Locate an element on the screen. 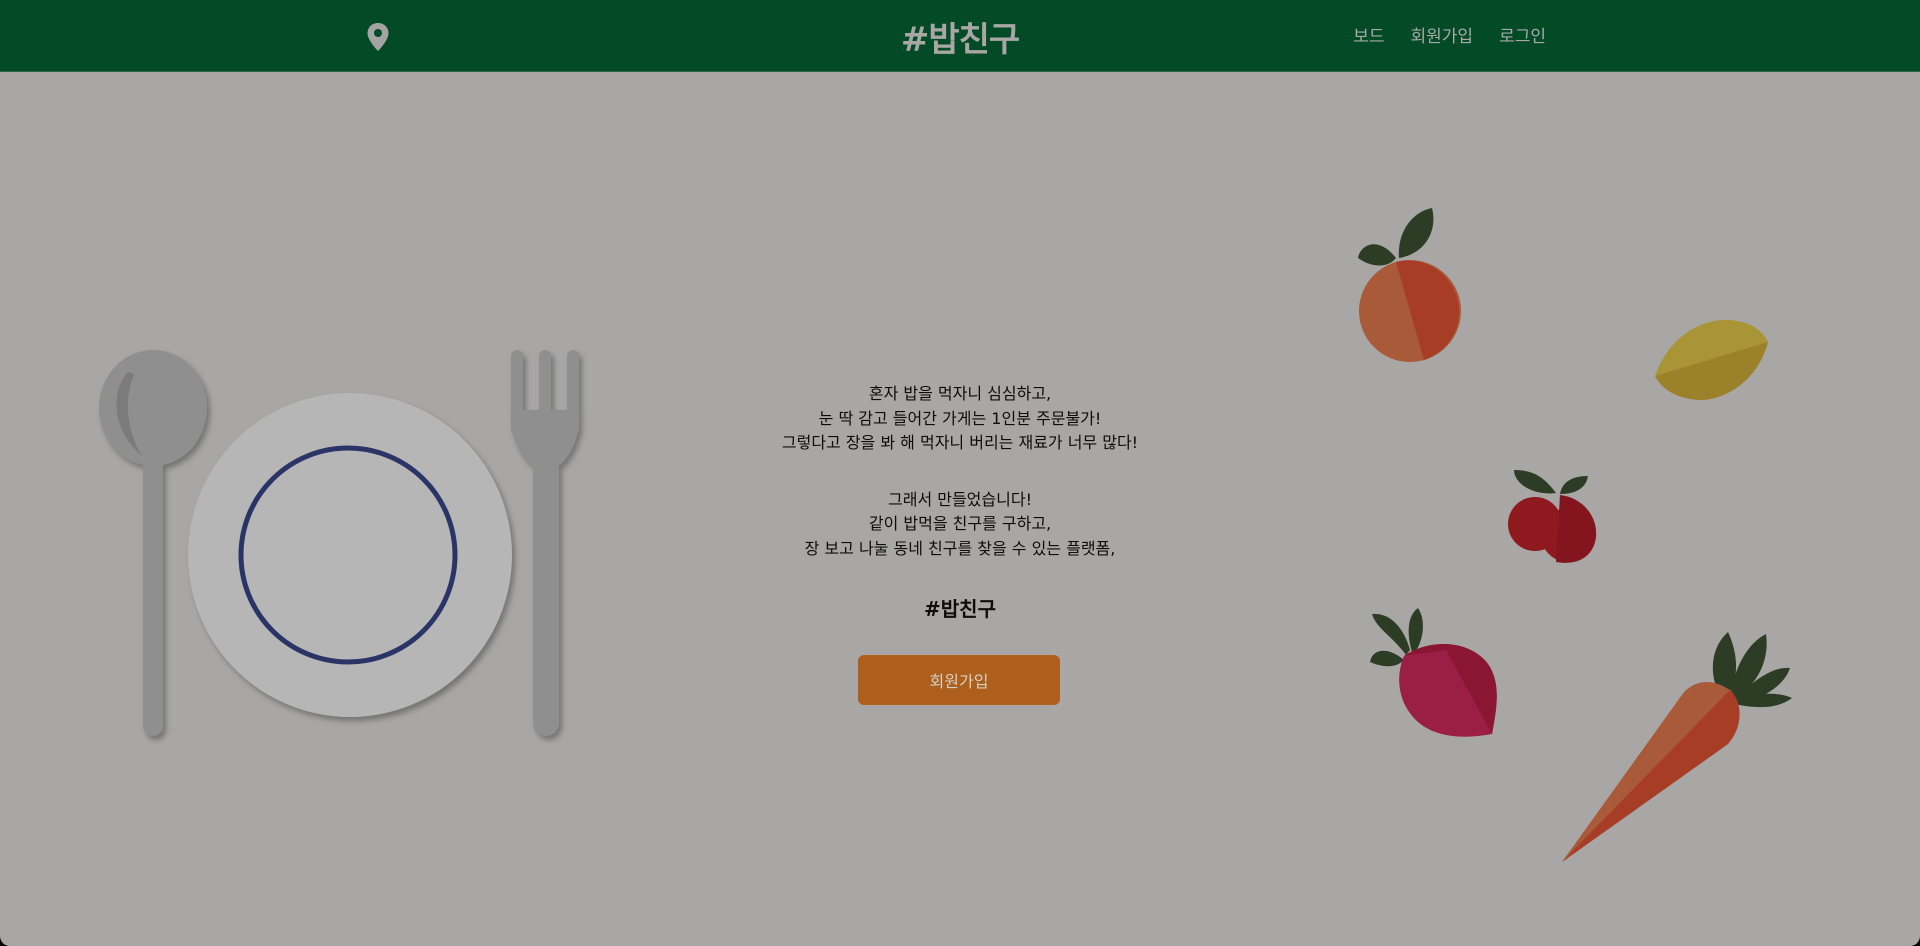  intro-line: 혼자 밥을 먹자니 심심하고, is located at coordinates (960, 393).